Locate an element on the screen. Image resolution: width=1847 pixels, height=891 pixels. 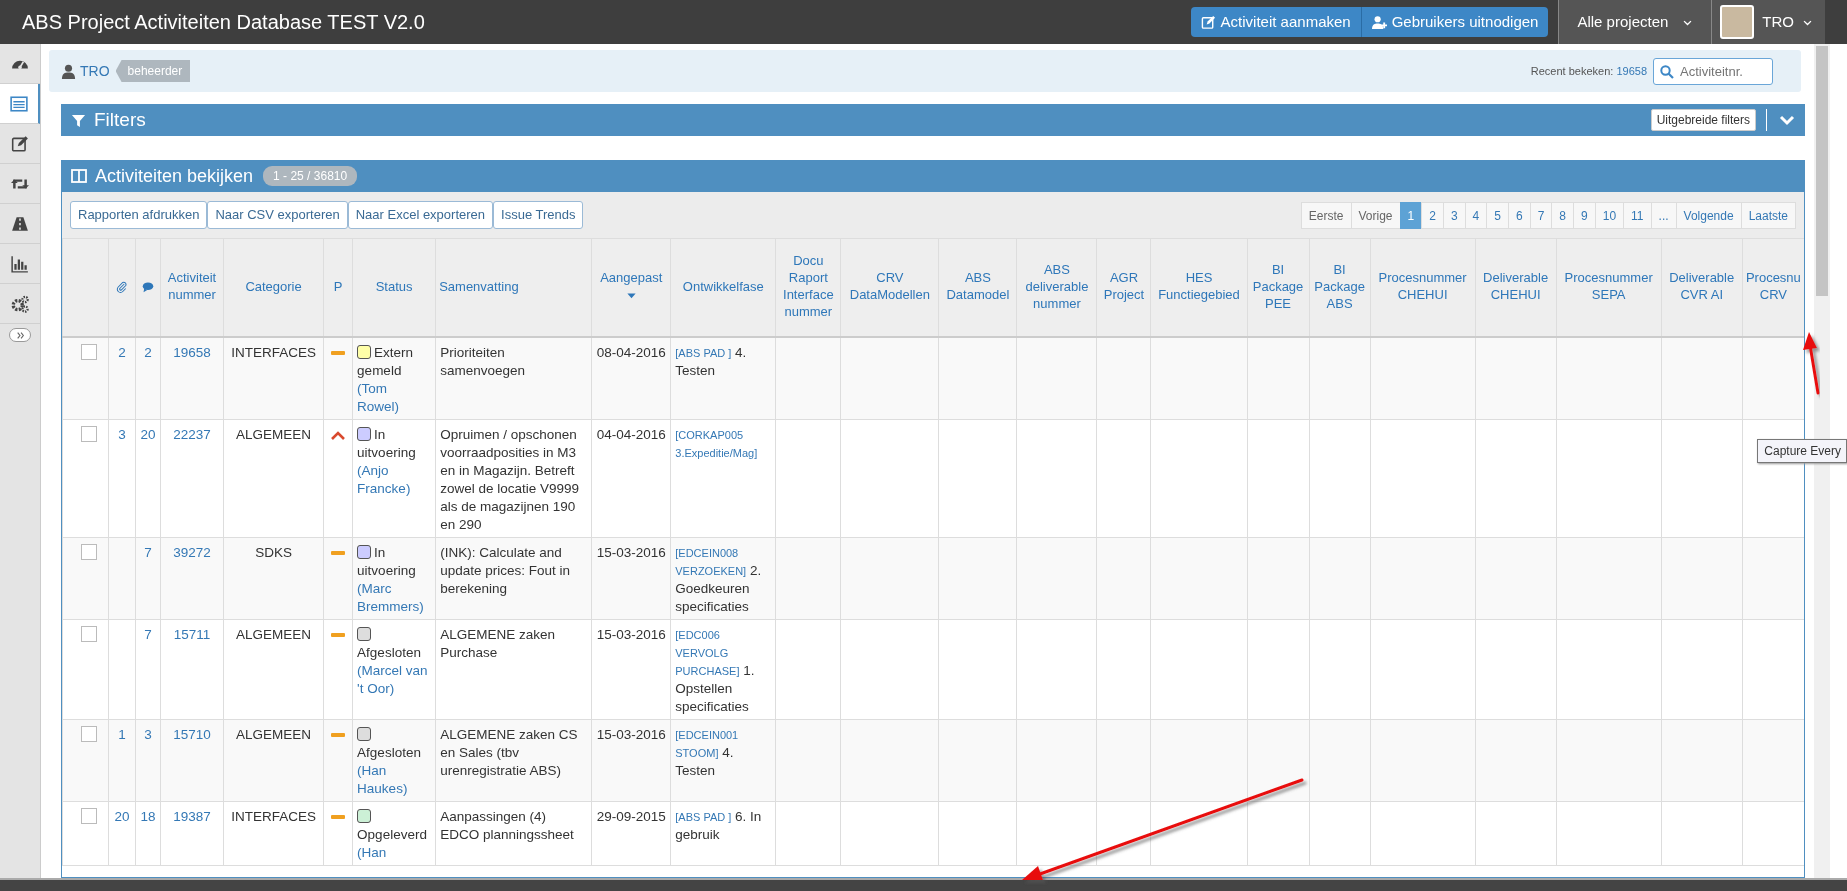
activity-number-link: 19658 is located at coordinates (192, 352).